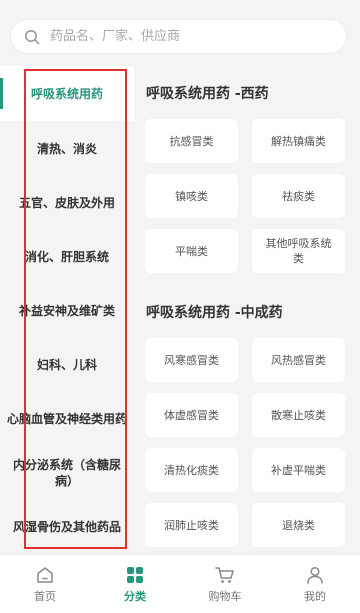  Describe the element at coordinates (45, 575) in the screenshot. I see `home-icon` at that location.